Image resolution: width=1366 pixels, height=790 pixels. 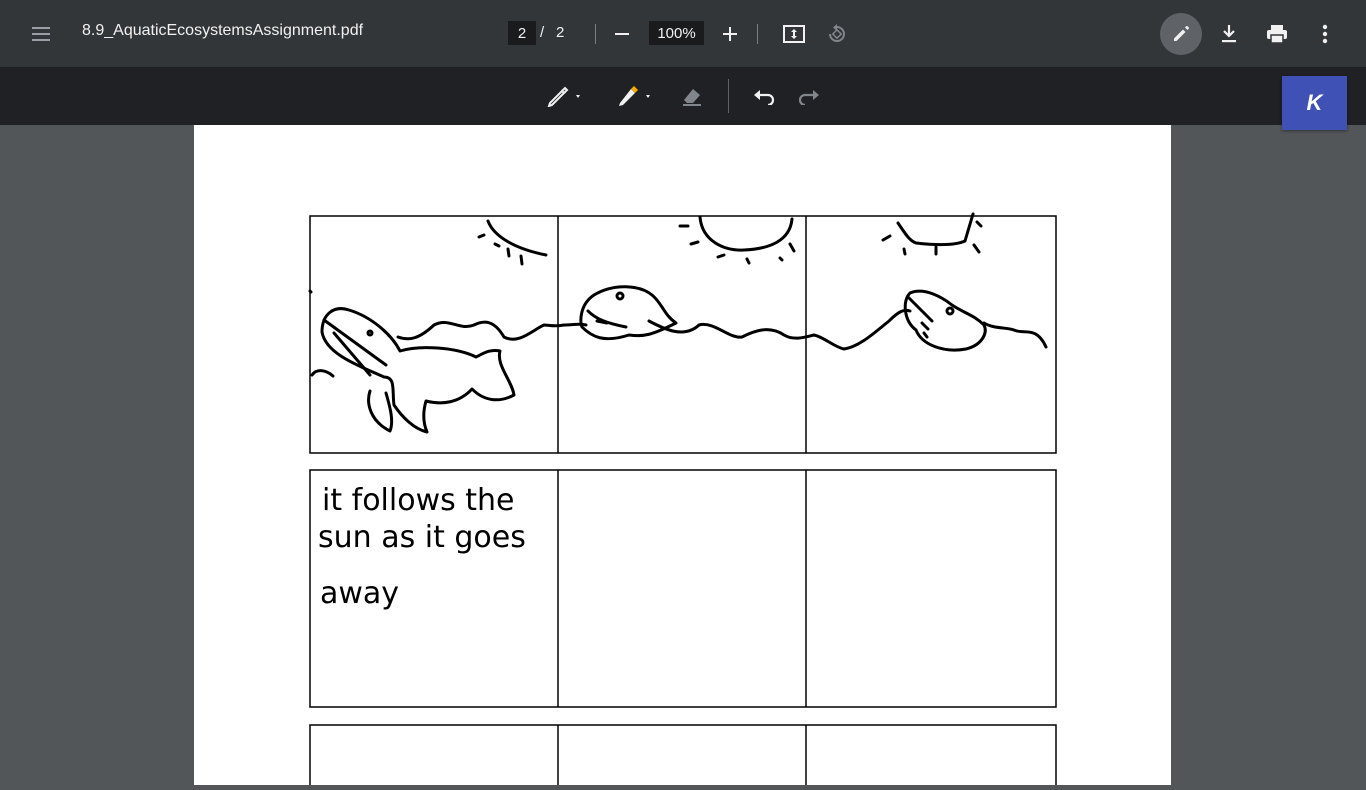 I want to click on pencil-icon, so click(x=1181, y=33).